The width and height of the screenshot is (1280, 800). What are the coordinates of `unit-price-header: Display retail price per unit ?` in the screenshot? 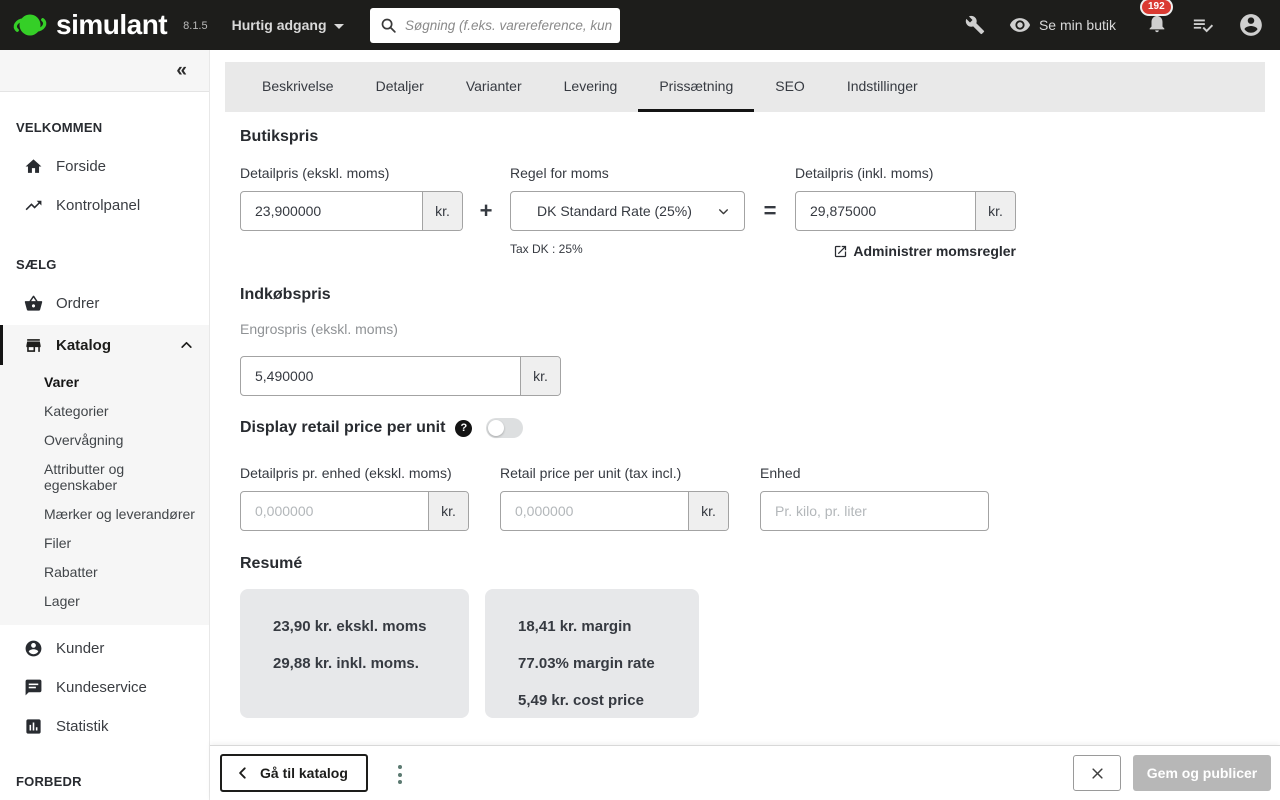 It's located at (382, 428).